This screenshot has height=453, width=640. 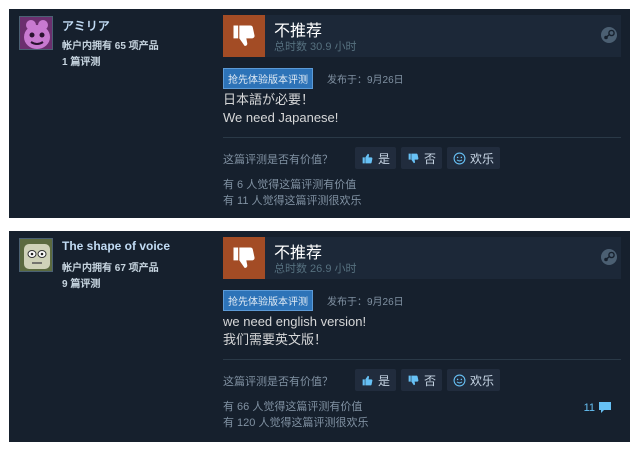 I want to click on content-line: 日本語が必要！, so click(x=269, y=99).